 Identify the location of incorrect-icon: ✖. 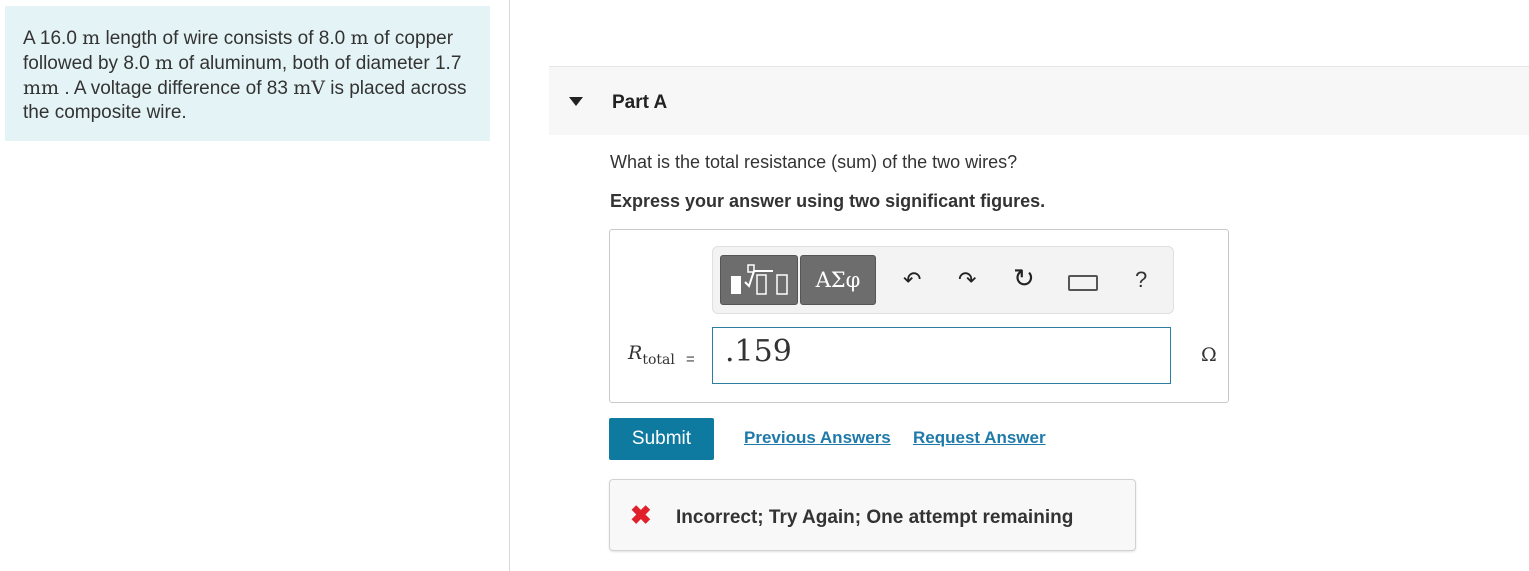
(641, 515).